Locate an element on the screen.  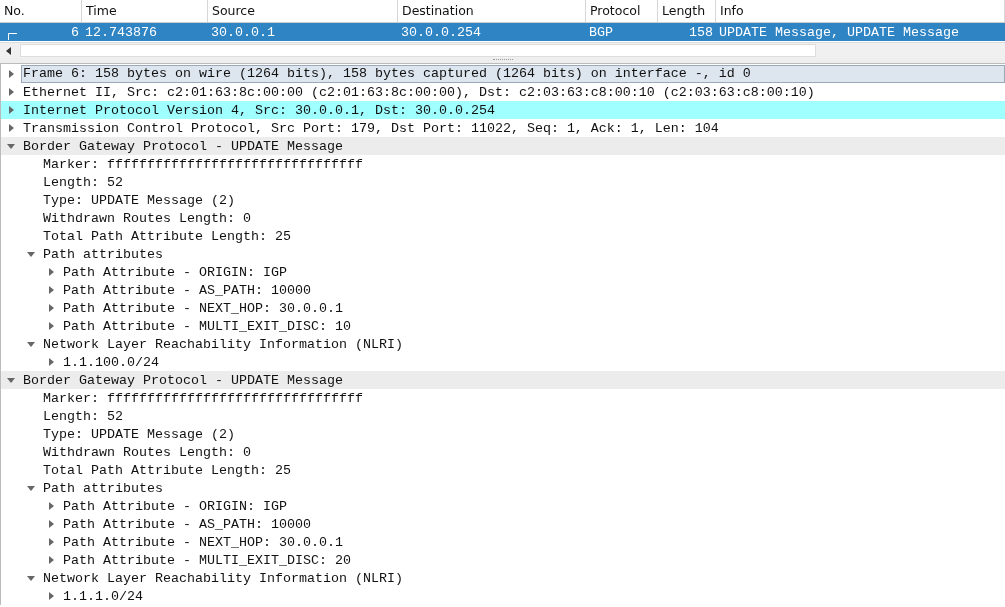
bracket-icon is located at coordinates (12, 36).